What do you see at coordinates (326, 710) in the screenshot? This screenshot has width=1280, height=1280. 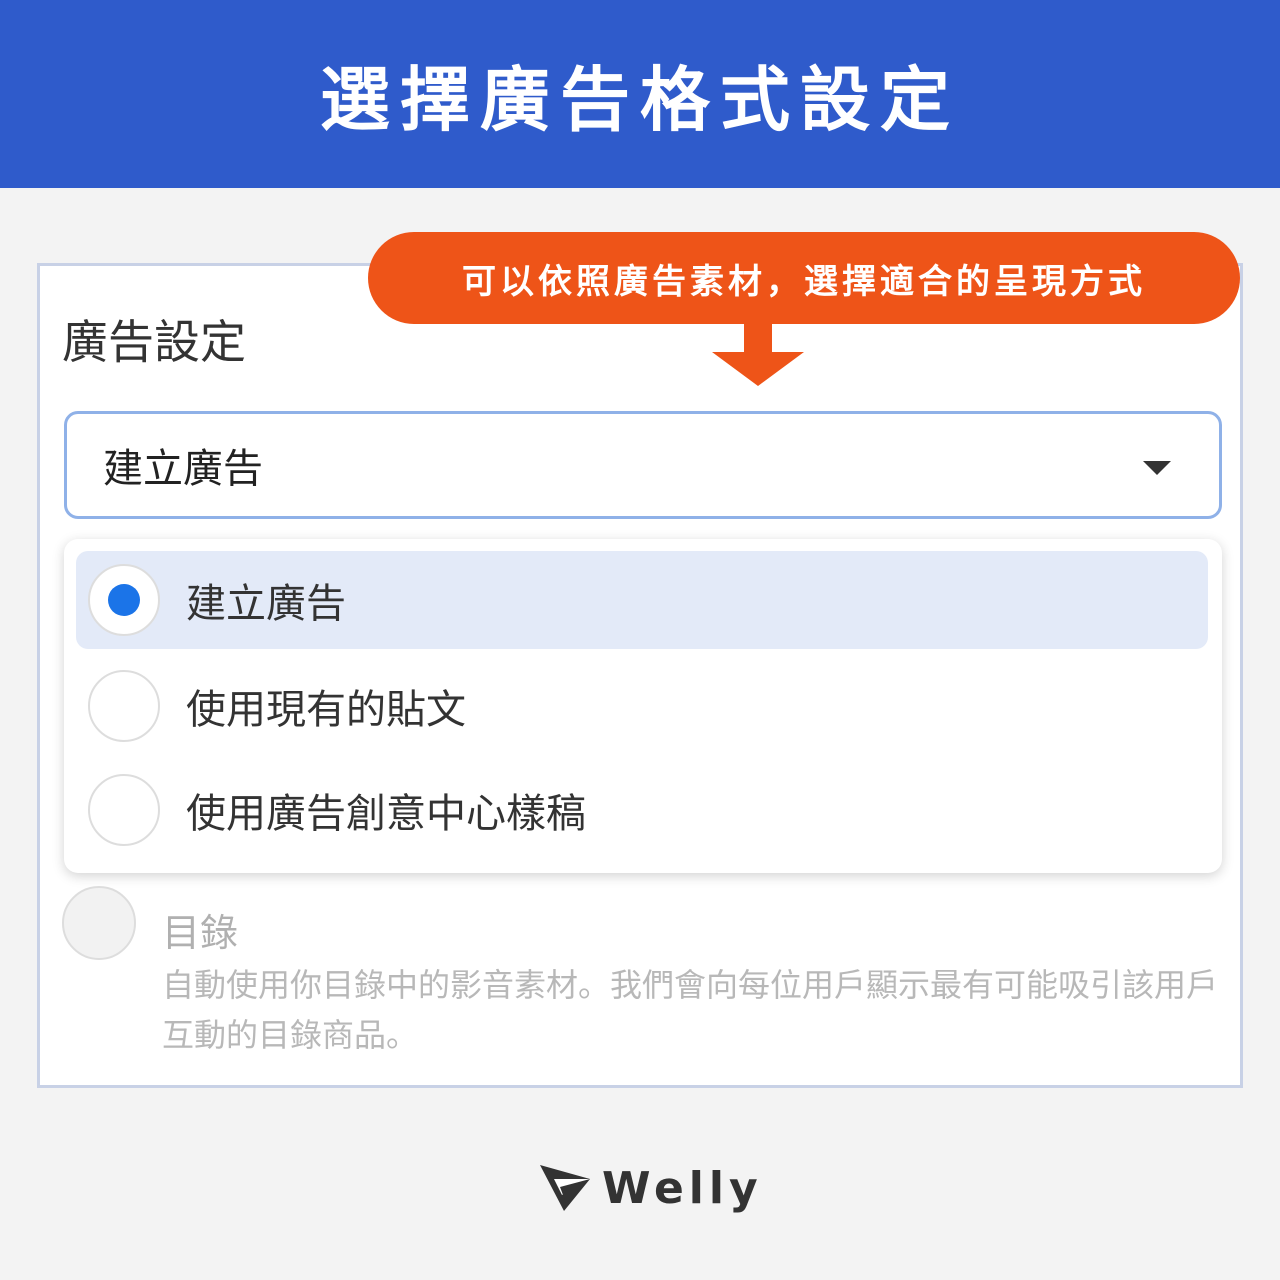 I see `option-label: 使用現有的貼文` at bounding box center [326, 710].